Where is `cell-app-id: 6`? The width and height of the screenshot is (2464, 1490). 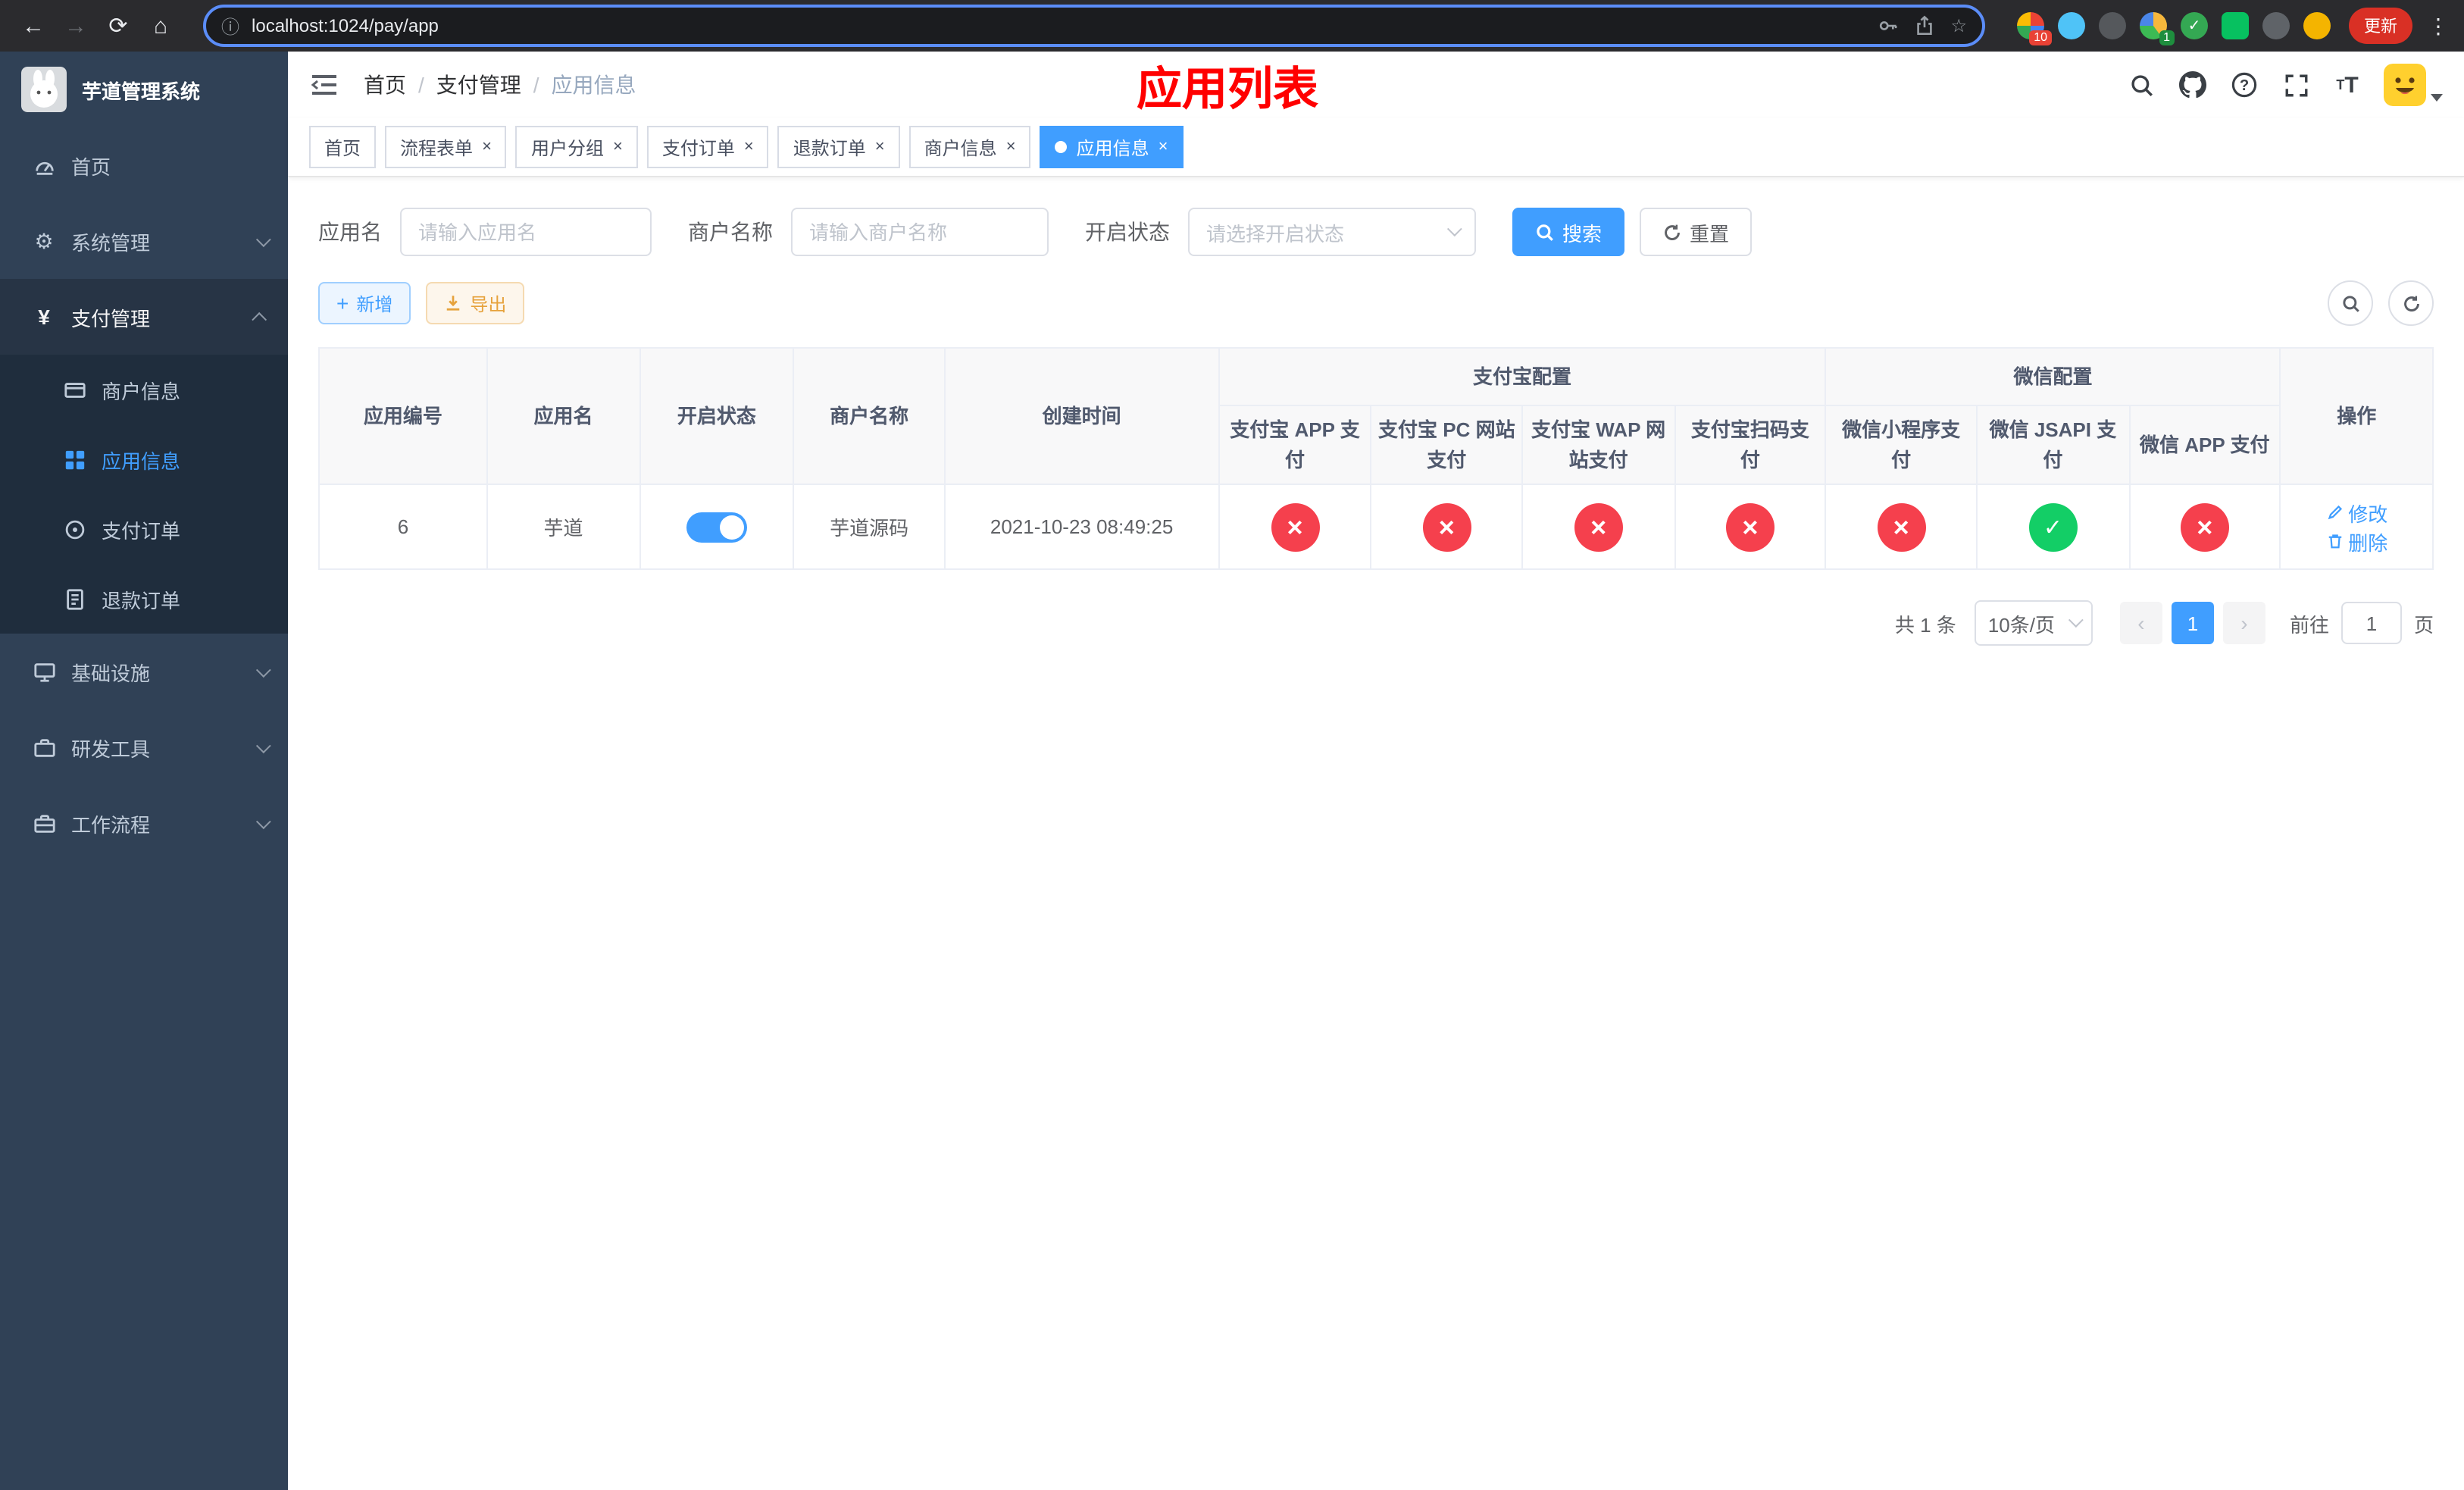
cell-app-id: 6 is located at coordinates (403, 527).